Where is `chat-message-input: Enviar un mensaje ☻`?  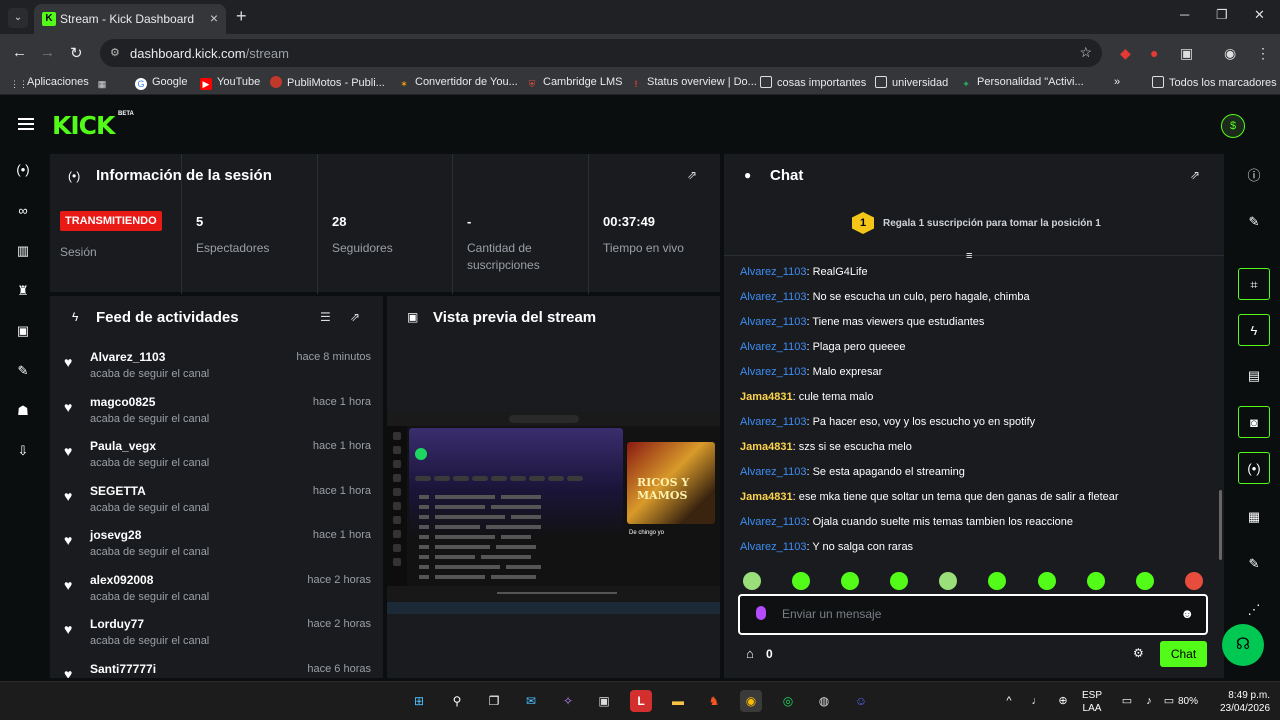
chat-message-input: Enviar un mensaje ☻ is located at coordinates (973, 614).